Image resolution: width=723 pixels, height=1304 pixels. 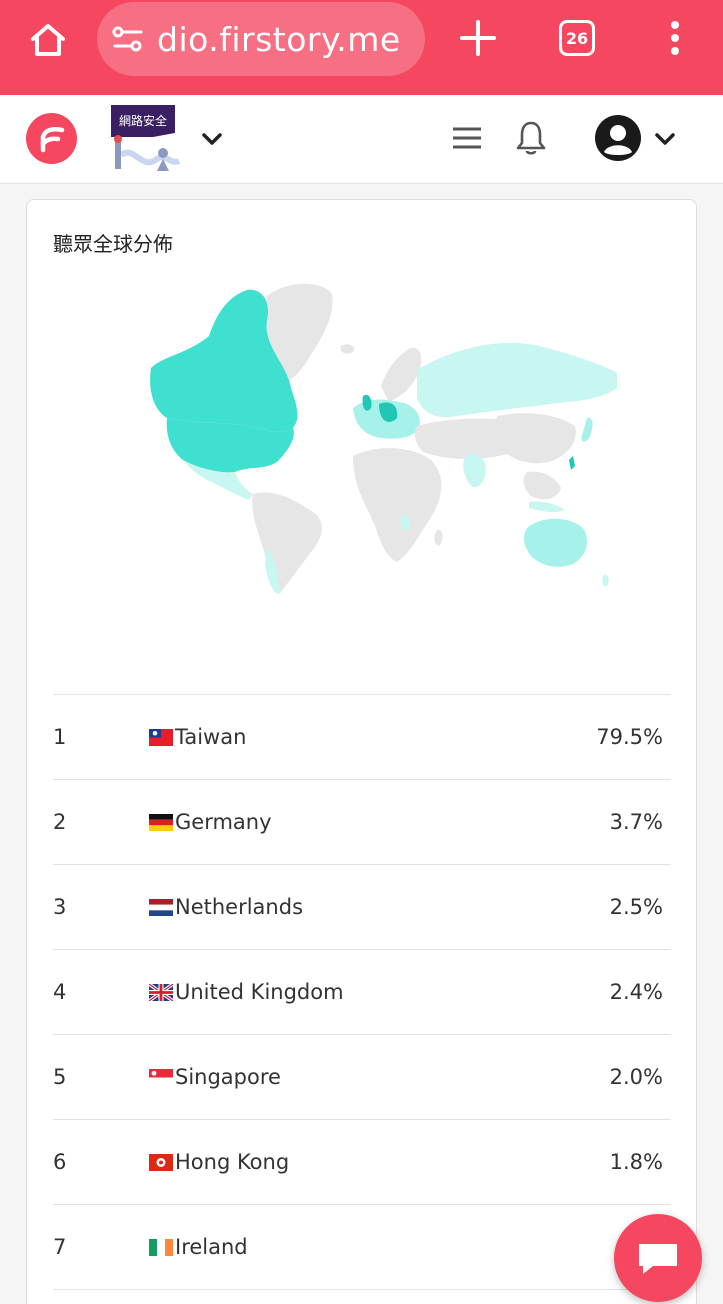 What do you see at coordinates (161, 737) in the screenshot?
I see `flag-taiwan-icon` at bounding box center [161, 737].